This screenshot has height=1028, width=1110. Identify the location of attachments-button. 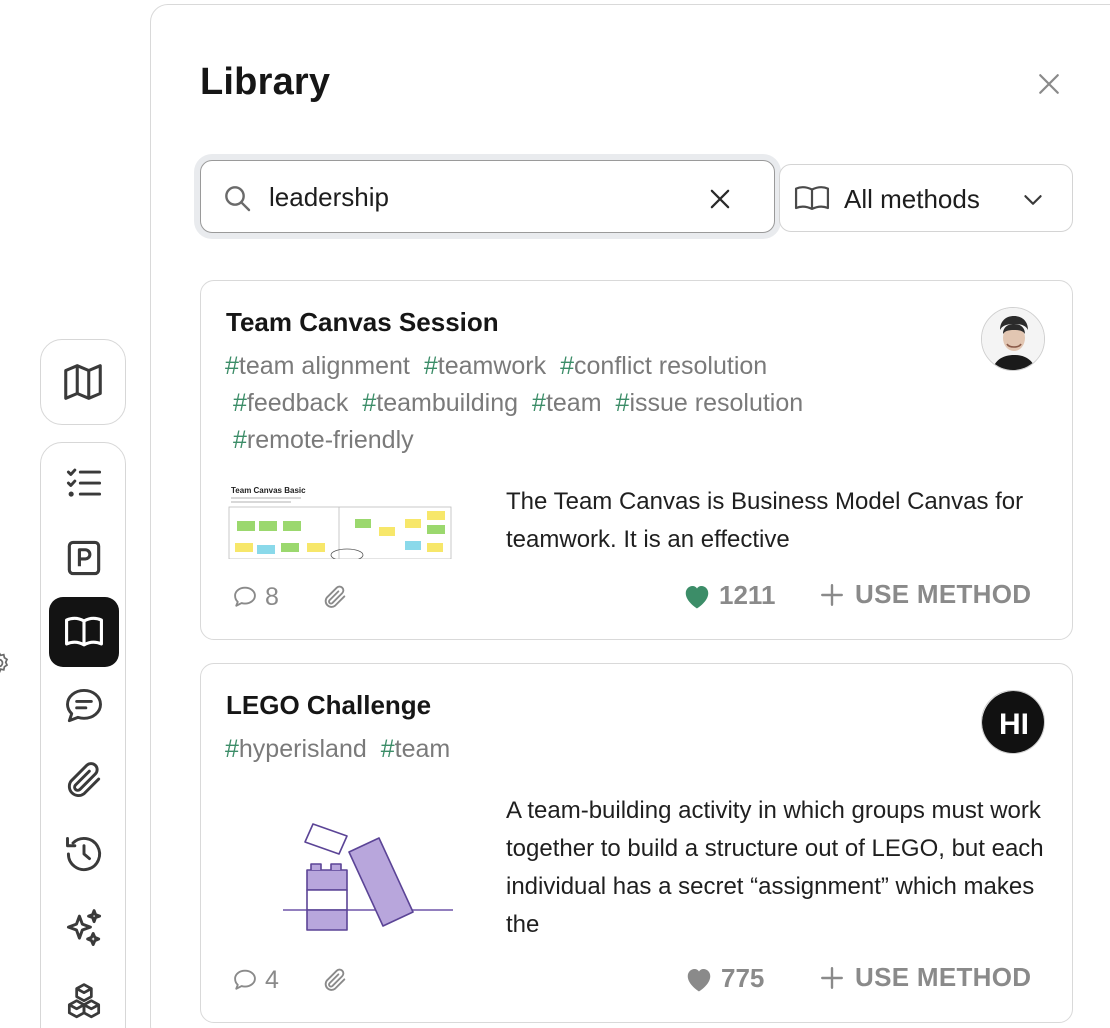
(84, 780).